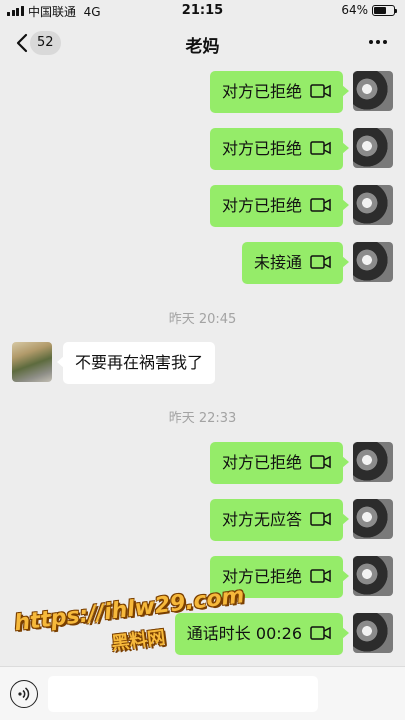 The width and height of the screenshot is (405, 720). Describe the element at coordinates (202, 520) in the screenshot. I see `message-row: 对方无应答` at that location.